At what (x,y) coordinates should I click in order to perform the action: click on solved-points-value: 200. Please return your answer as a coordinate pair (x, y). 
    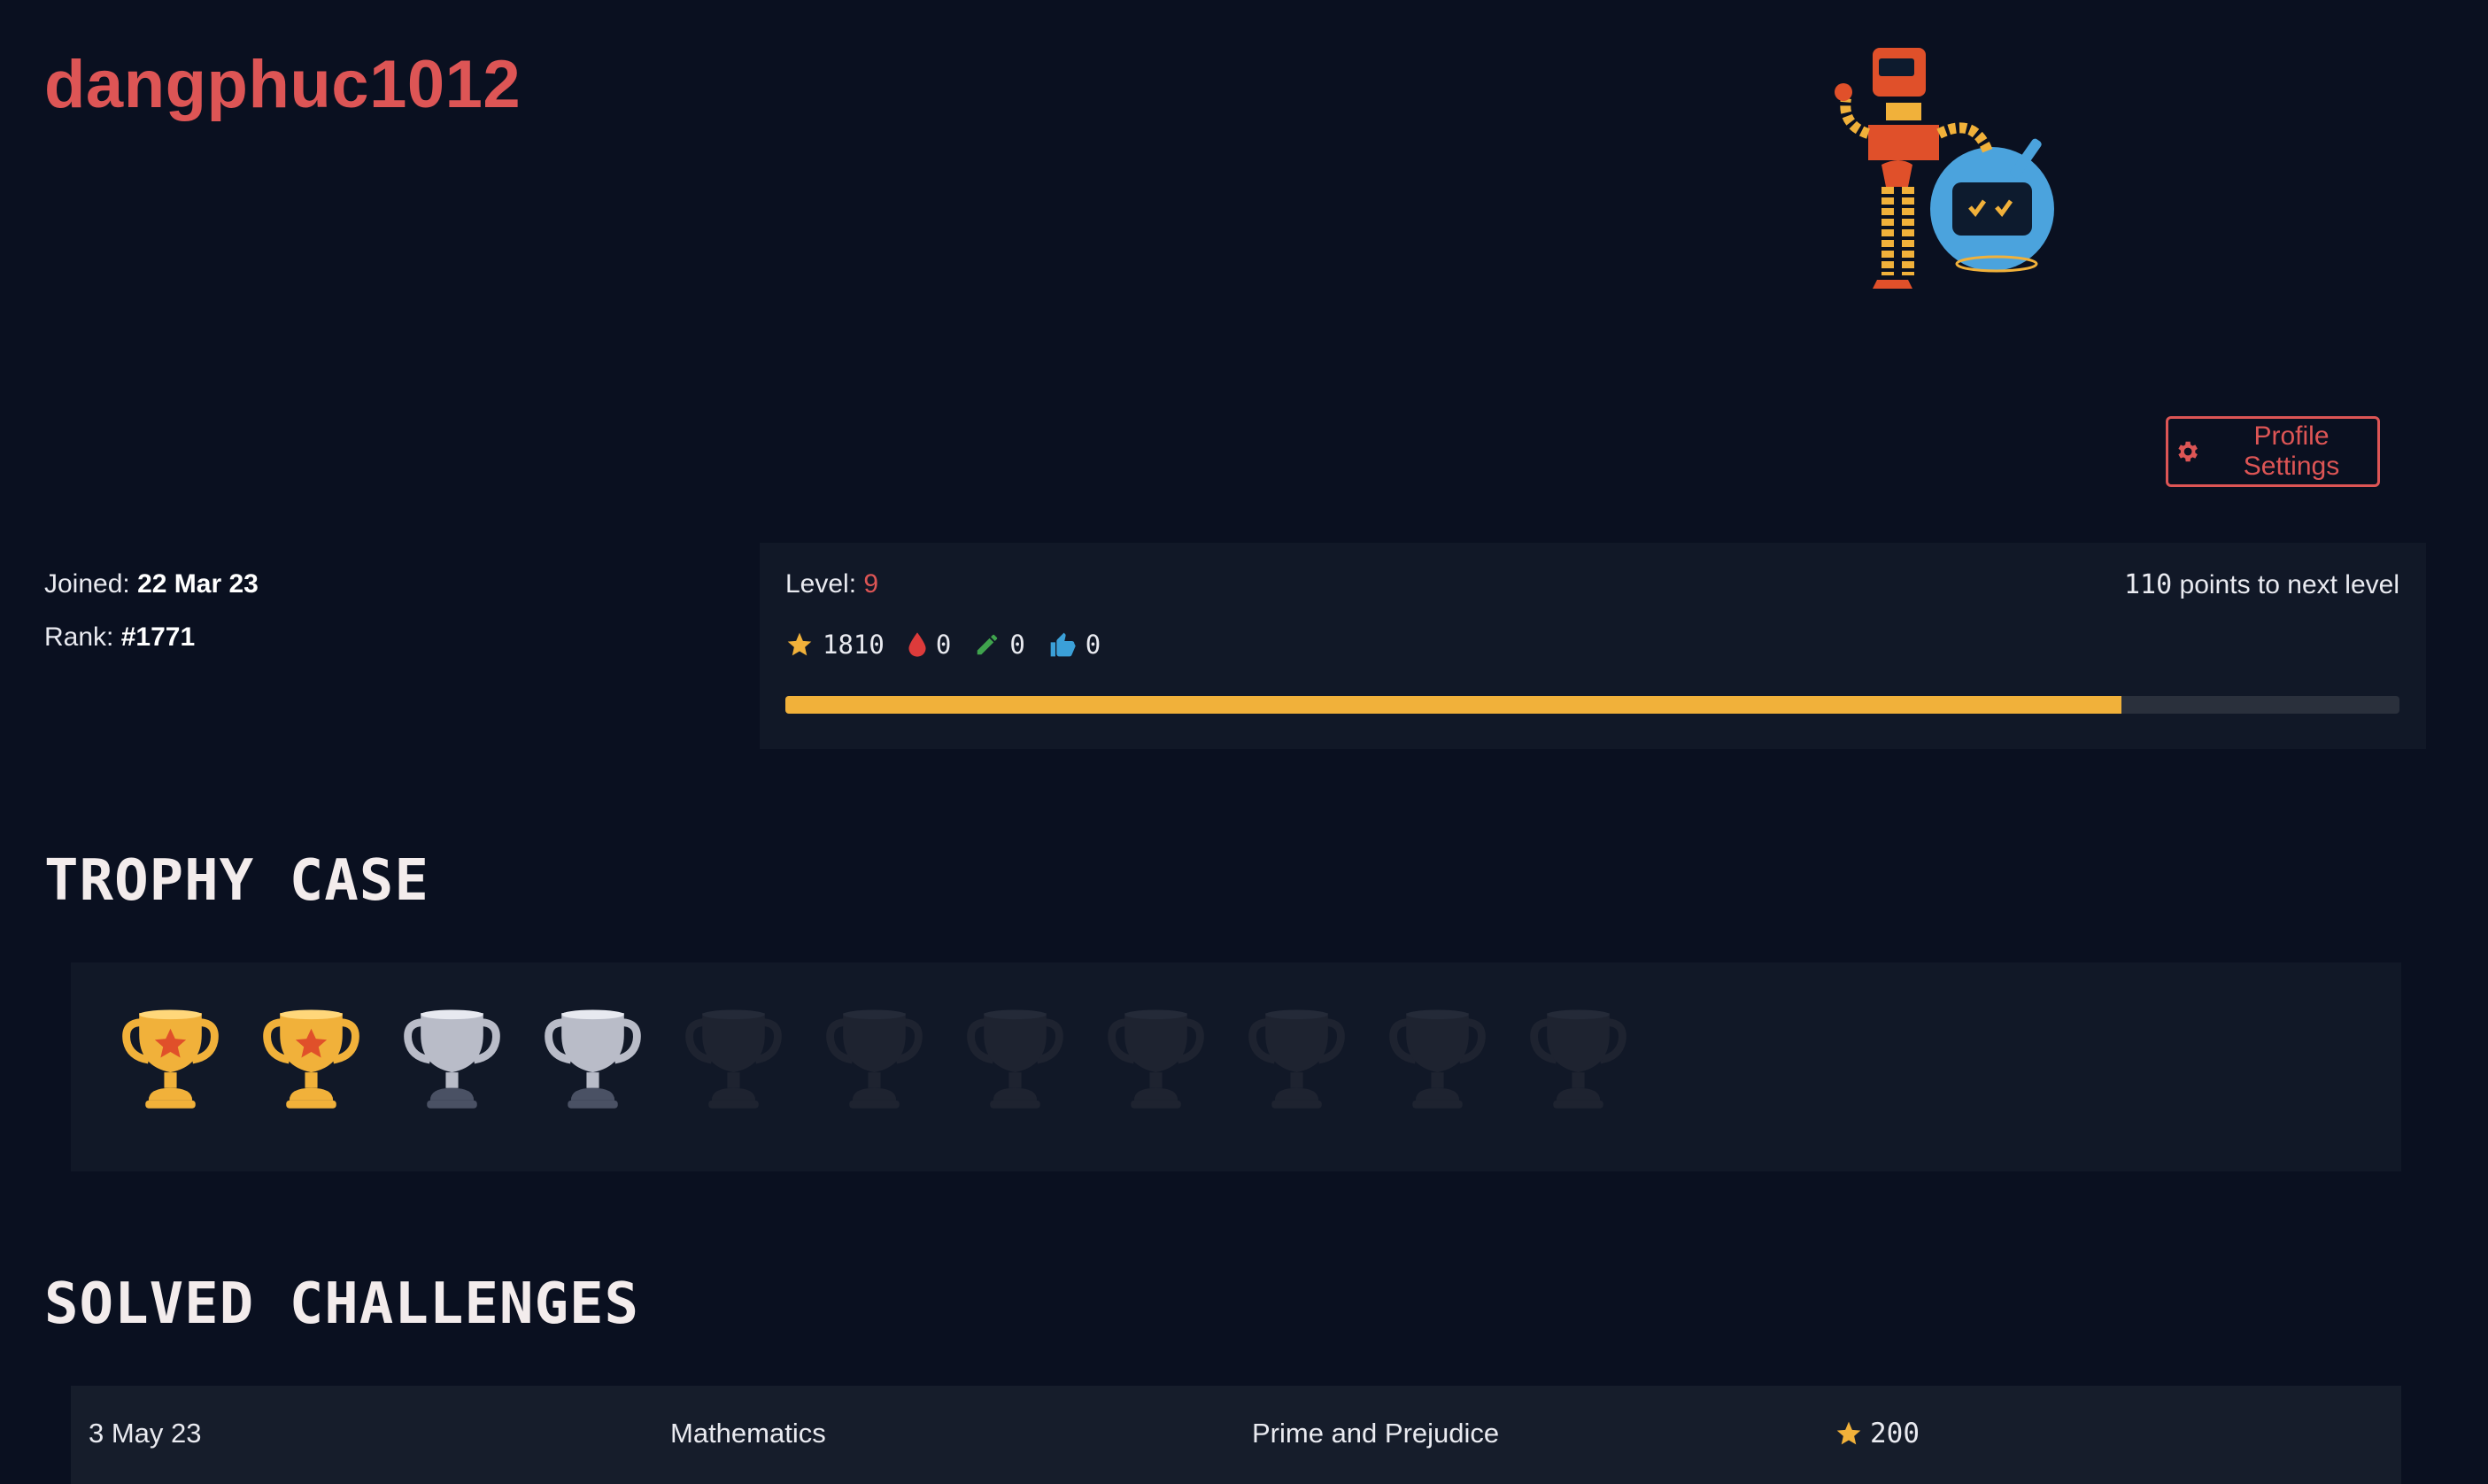
    Looking at the image, I should click on (1895, 1433).